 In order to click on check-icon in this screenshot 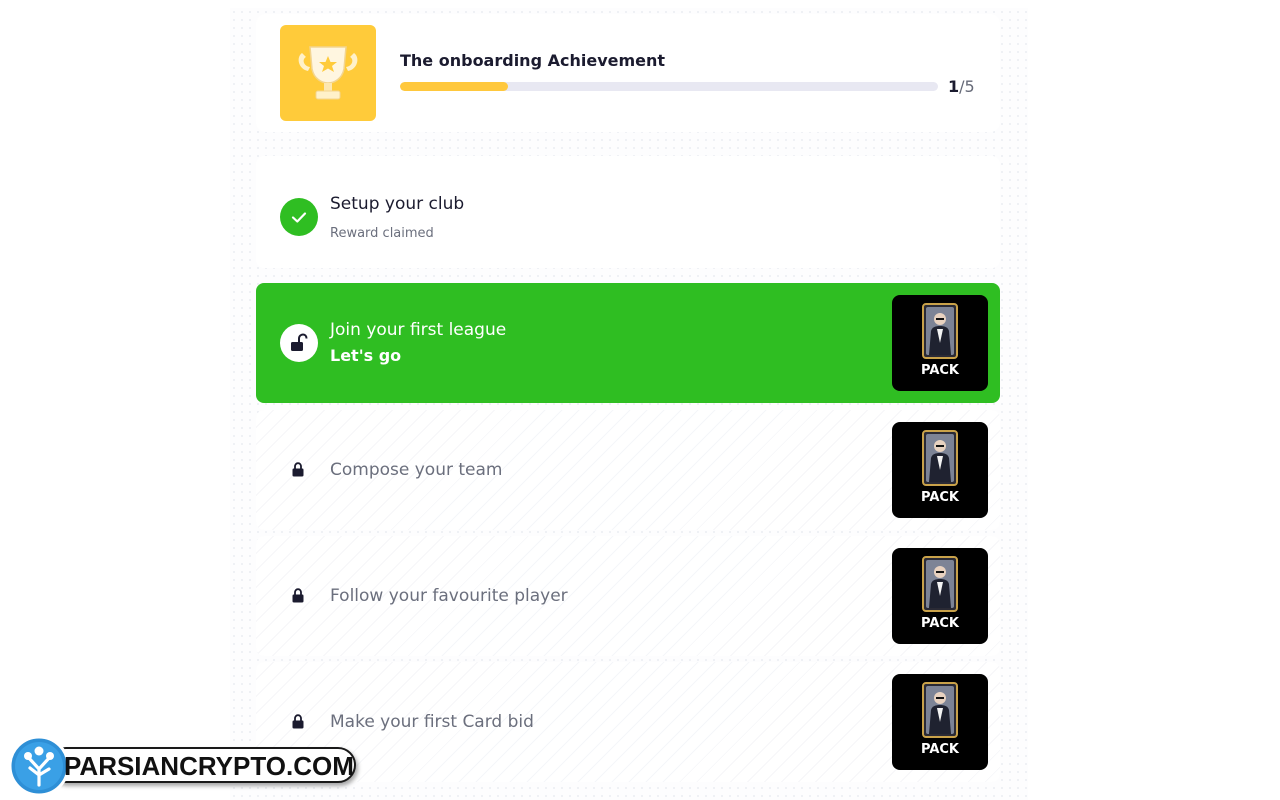, I will do `click(299, 217)`.